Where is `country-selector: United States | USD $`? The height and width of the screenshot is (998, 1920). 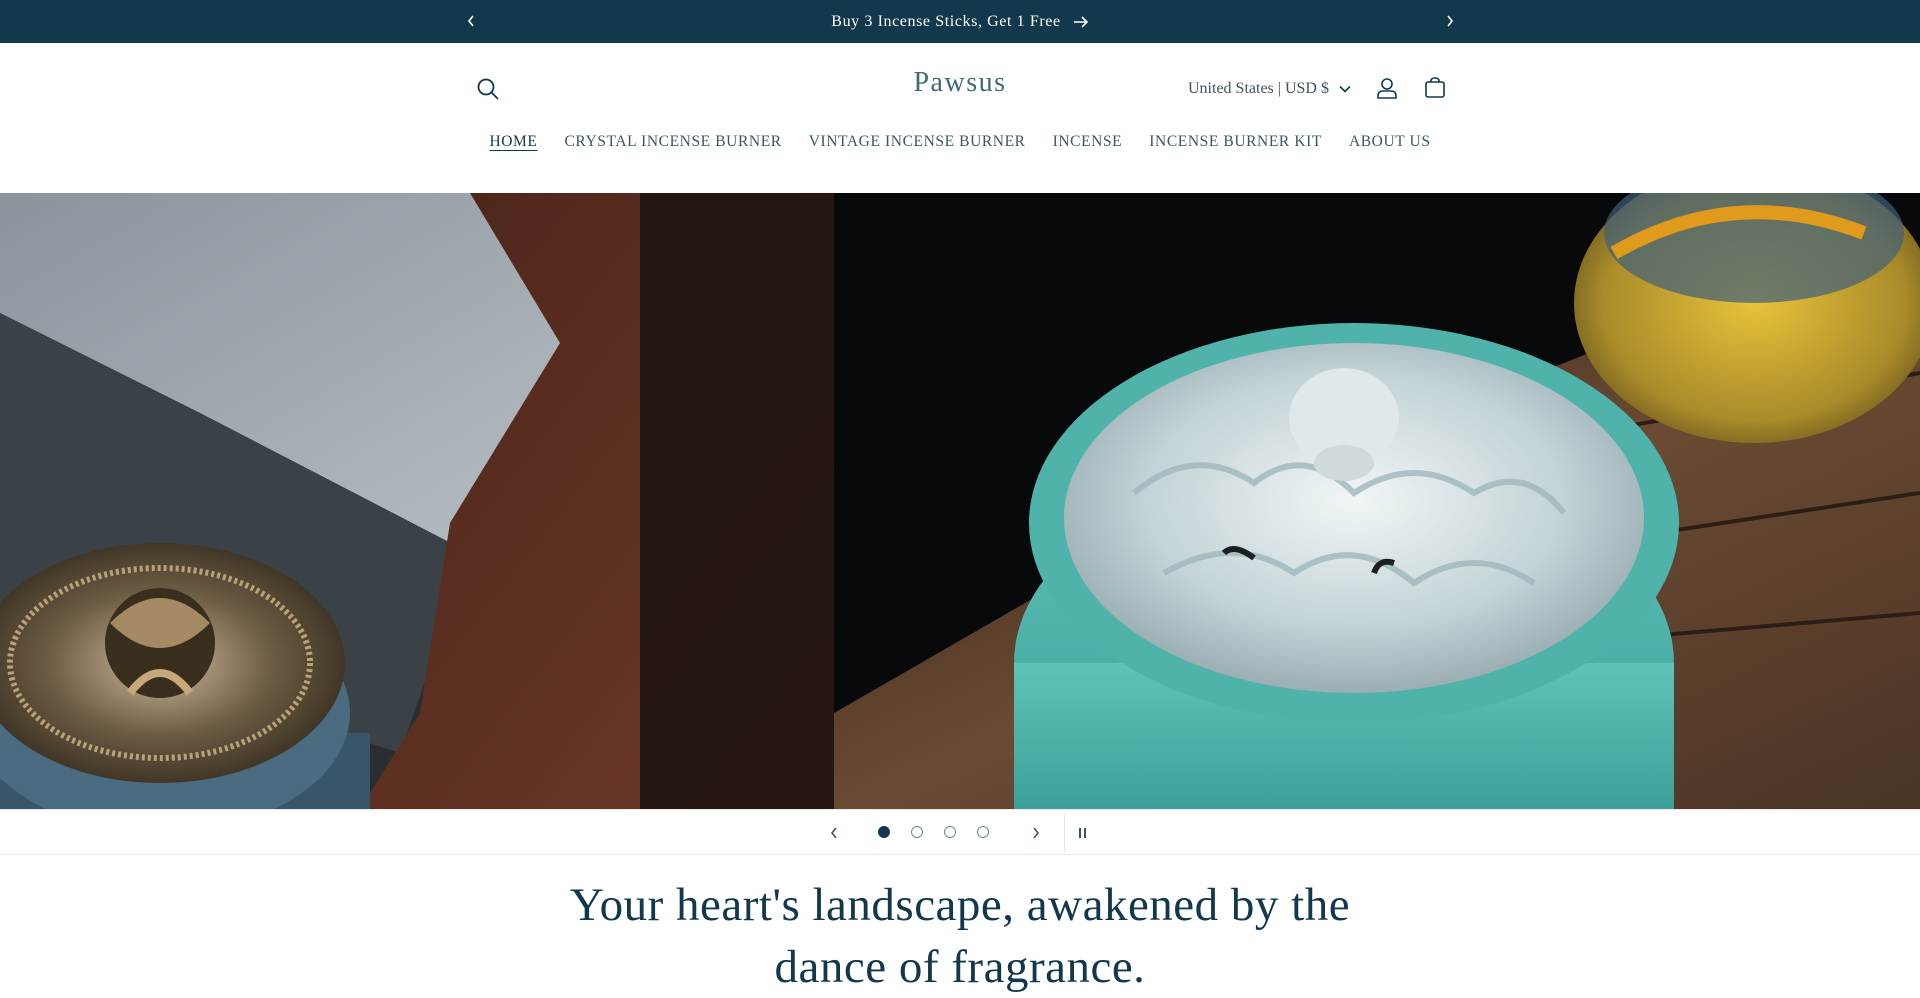
country-selector: United States | USD $ is located at coordinates (1269, 89).